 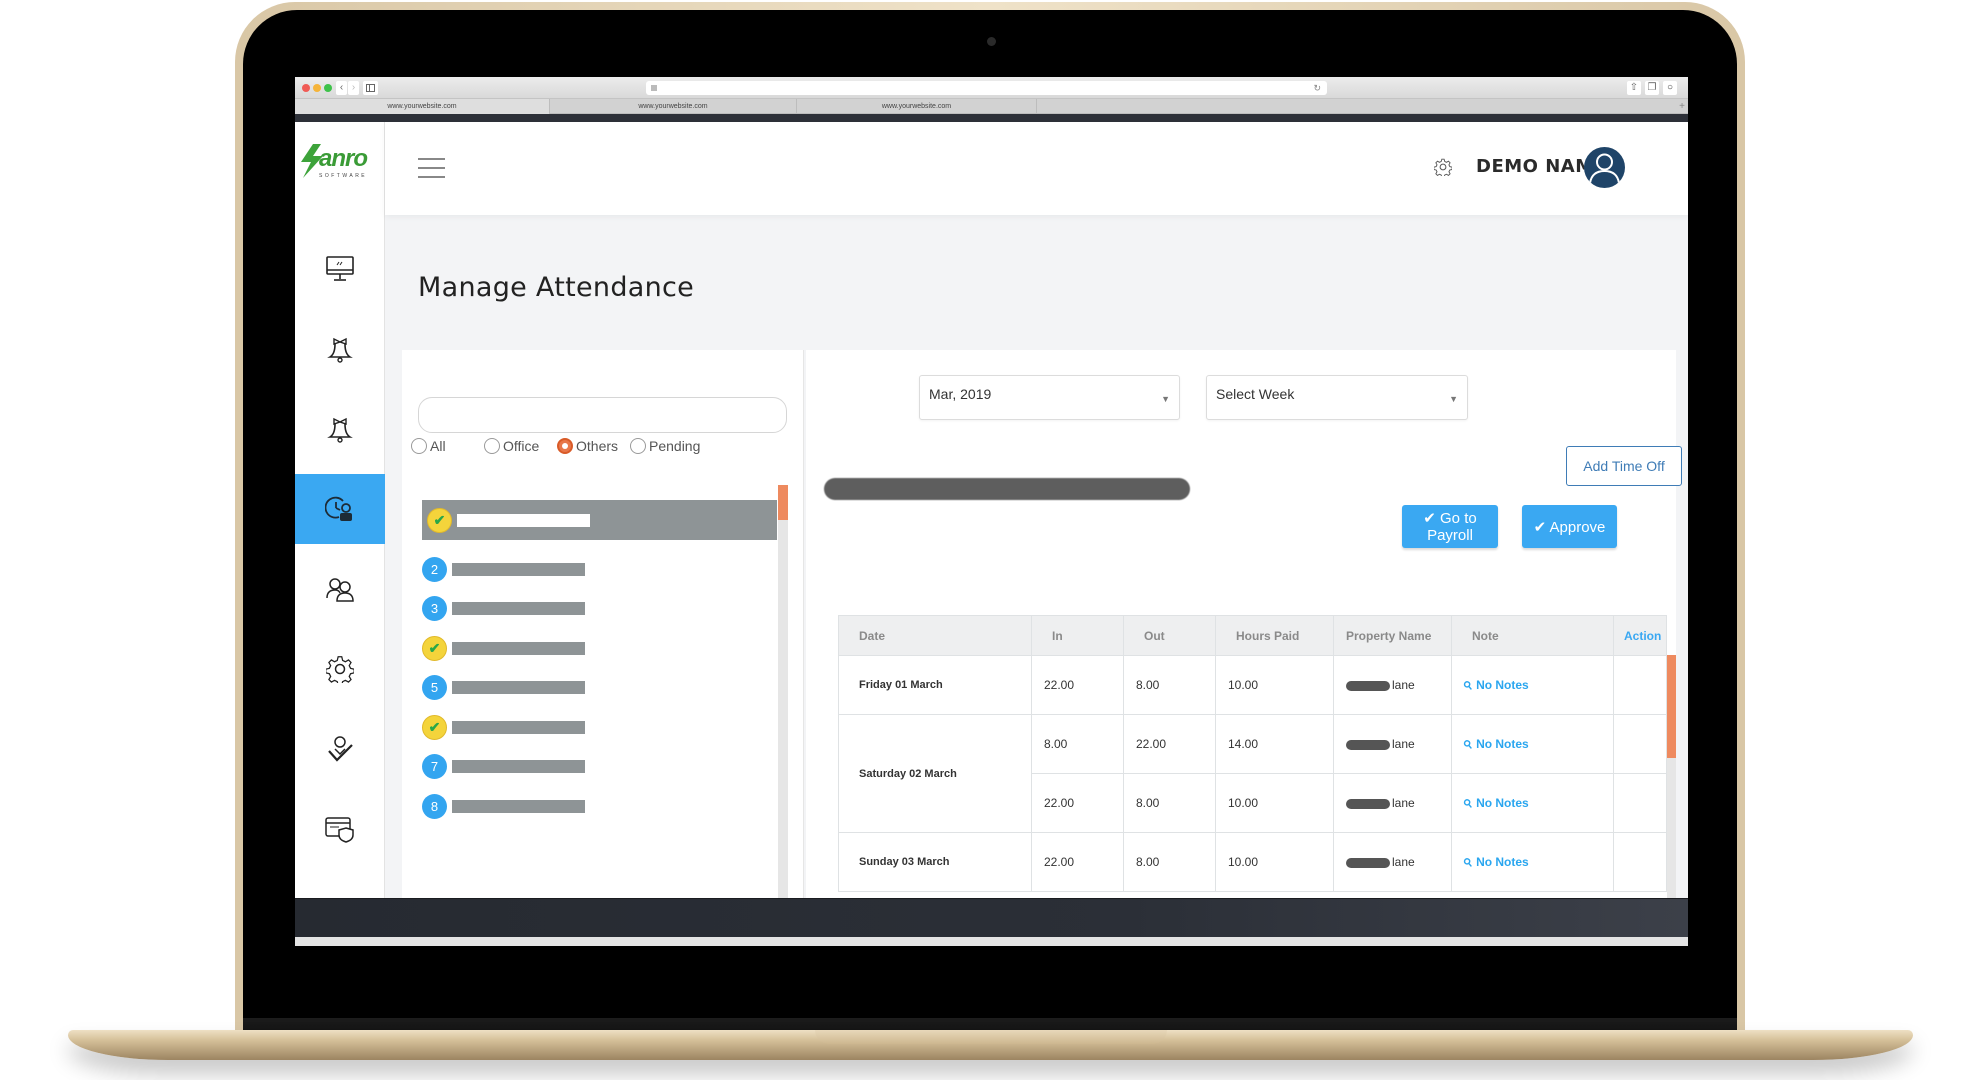 What do you see at coordinates (599, 687) in the screenshot?
I see `employee-list-item: 5` at bounding box center [599, 687].